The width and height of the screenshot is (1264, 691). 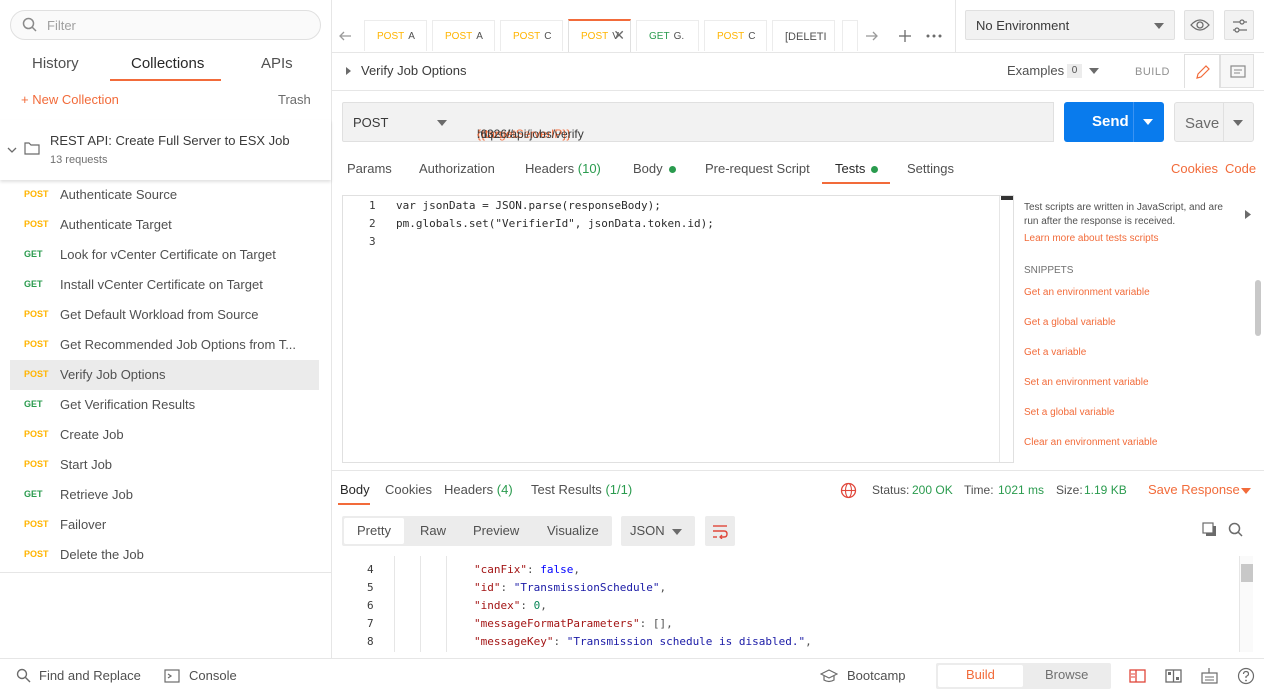 What do you see at coordinates (1202, 71) in the screenshot?
I see `edit-button` at bounding box center [1202, 71].